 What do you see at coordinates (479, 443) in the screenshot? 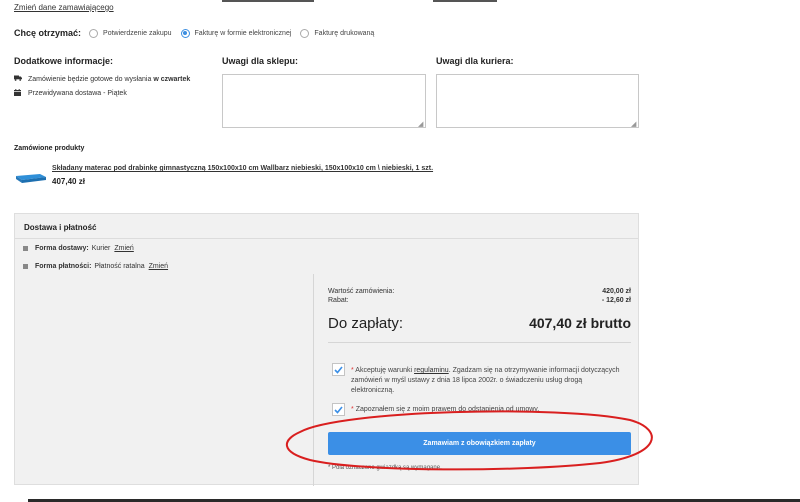
I see `place-order-button: Zamawiam z obowiązkiem zapłaty` at bounding box center [479, 443].